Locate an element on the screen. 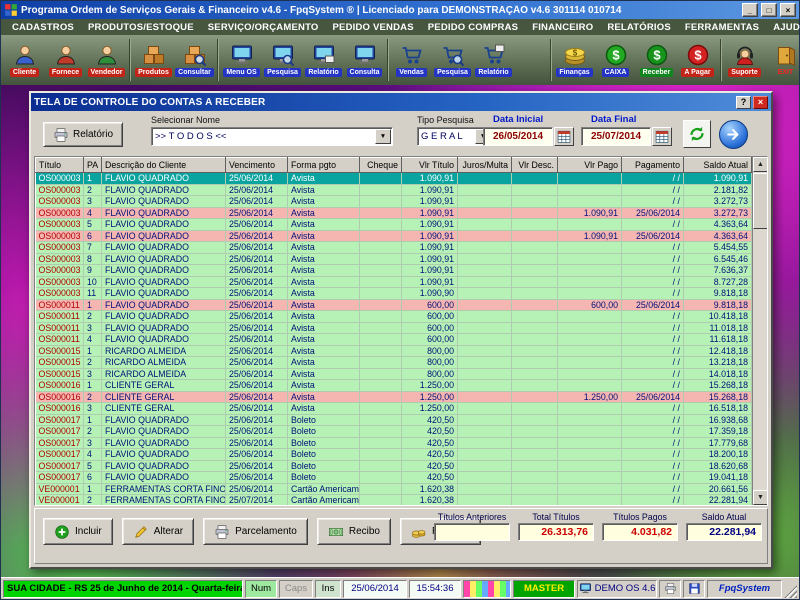 The height and width of the screenshot is (600, 800). cell-forma-pgto: Avista is located at coordinates (323, 247).